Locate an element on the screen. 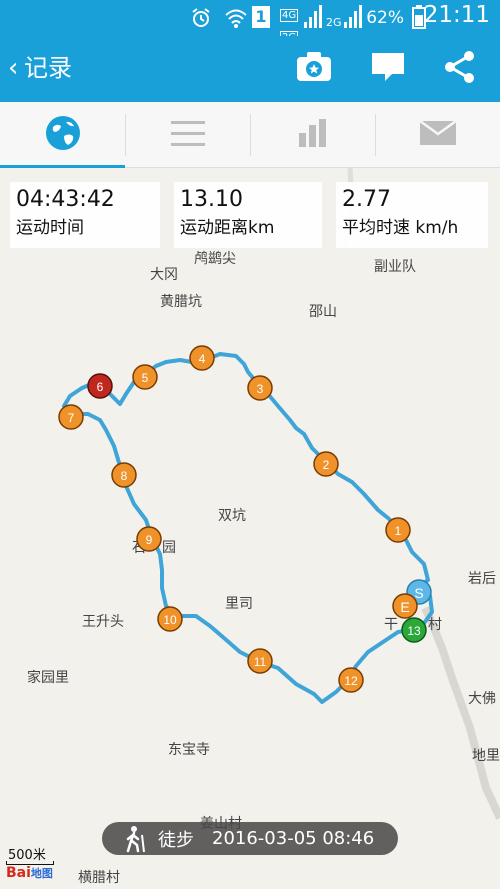  activity-datetime: 2016-03-05 08:46 is located at coordinates (293, 838).